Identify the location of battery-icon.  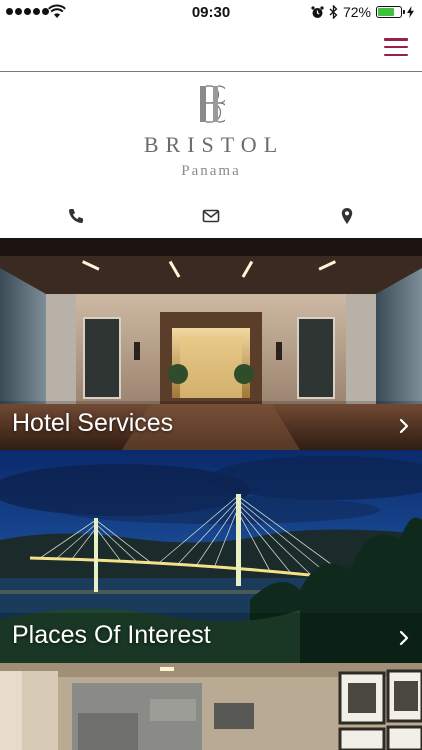
(390, 12).